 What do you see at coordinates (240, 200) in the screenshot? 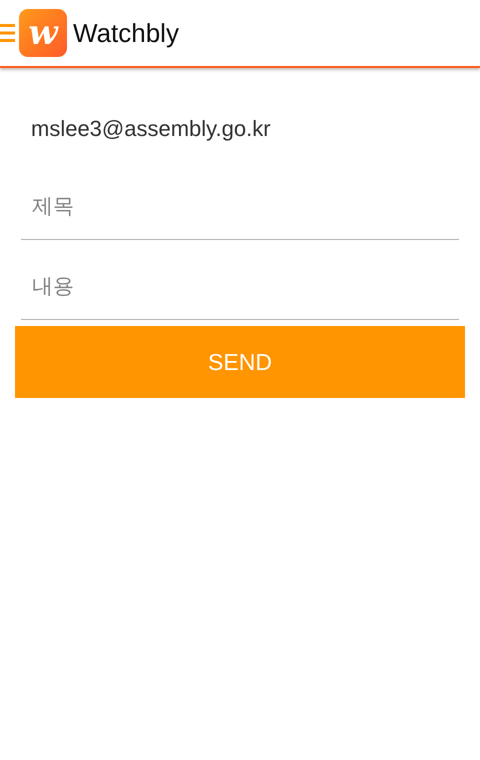
I see `text-field: 제목` at bounding box center [240, 200].